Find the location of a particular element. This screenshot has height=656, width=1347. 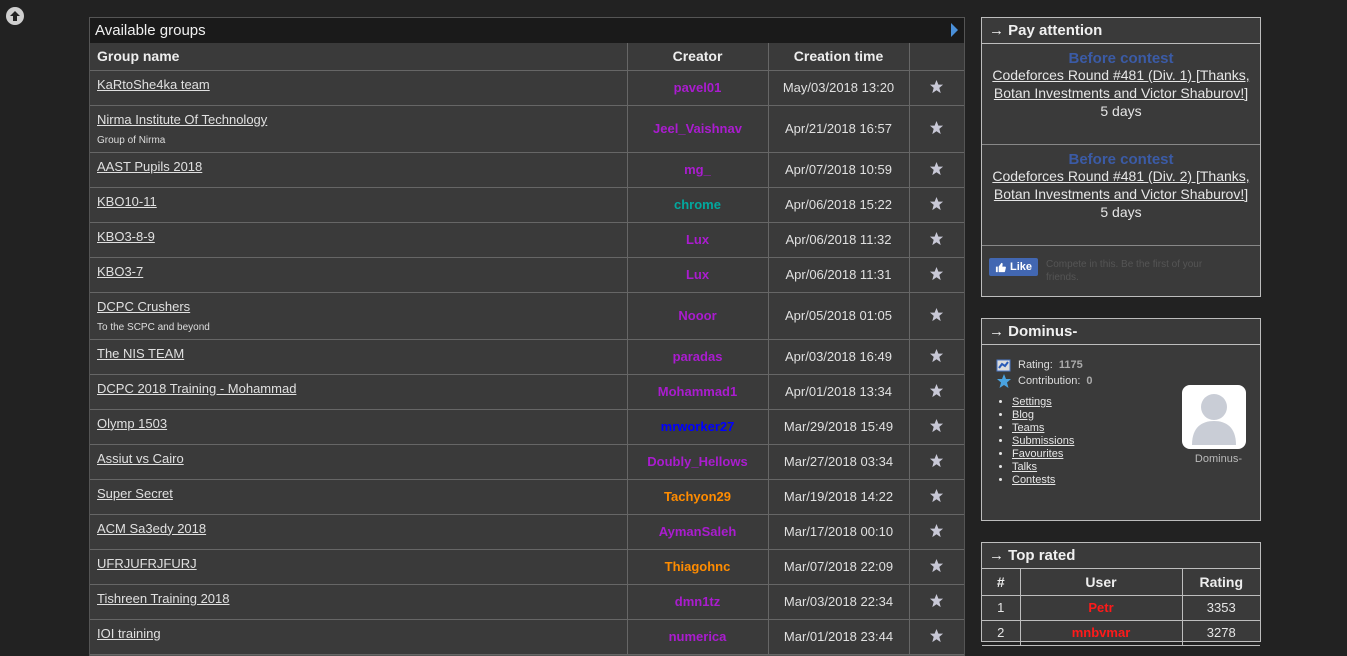

creation-time: Mar/19/2018 14:22 is located at coordinates (839, 497).